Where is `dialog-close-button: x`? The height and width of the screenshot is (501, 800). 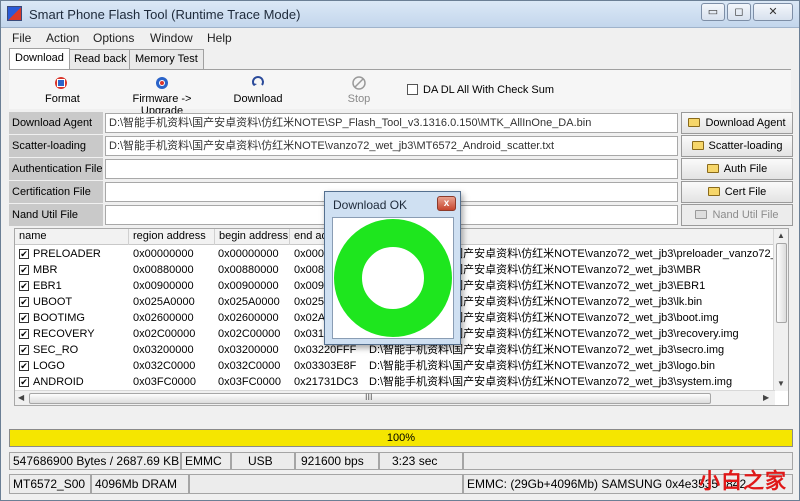 dialog-close-button: x is located at coordinates (446, 203).